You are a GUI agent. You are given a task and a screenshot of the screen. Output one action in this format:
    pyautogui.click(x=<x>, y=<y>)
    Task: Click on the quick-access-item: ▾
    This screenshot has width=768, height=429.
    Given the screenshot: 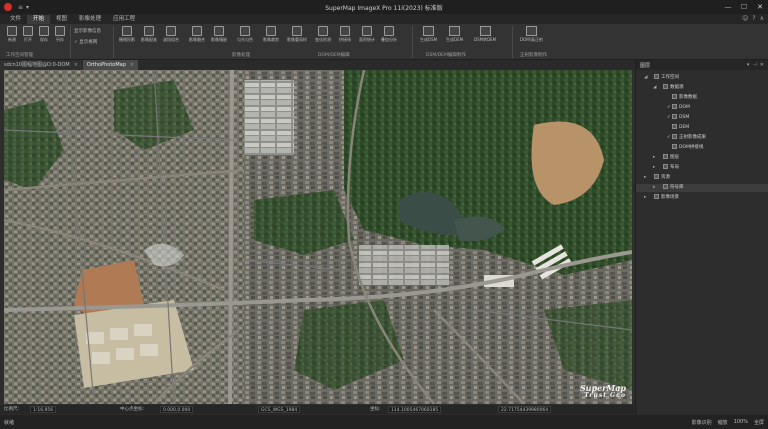 What is the action you would take?
    pyautogui.click(x=27, y=7)
    